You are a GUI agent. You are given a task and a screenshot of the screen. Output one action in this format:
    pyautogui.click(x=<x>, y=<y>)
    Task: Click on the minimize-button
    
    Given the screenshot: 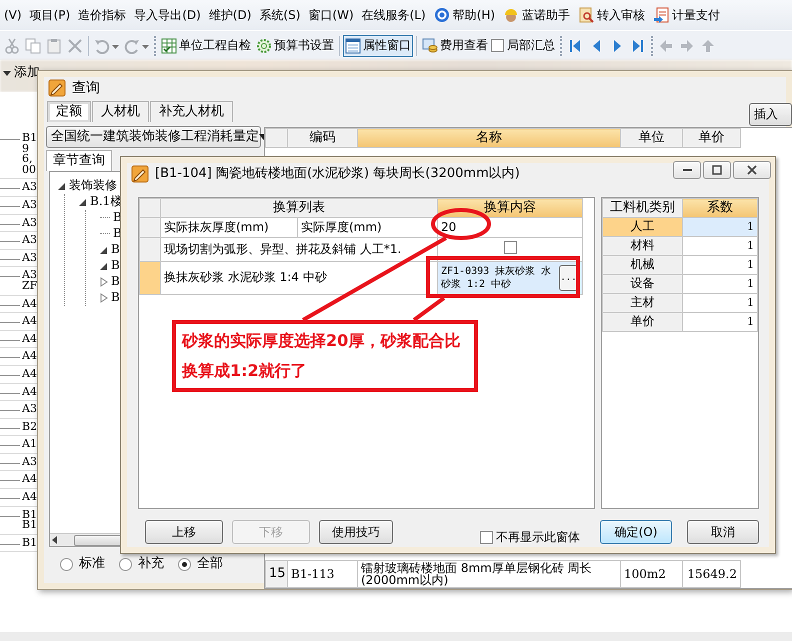 What is the action you would take?
    pyautogui.click(x=687, y=170)
    